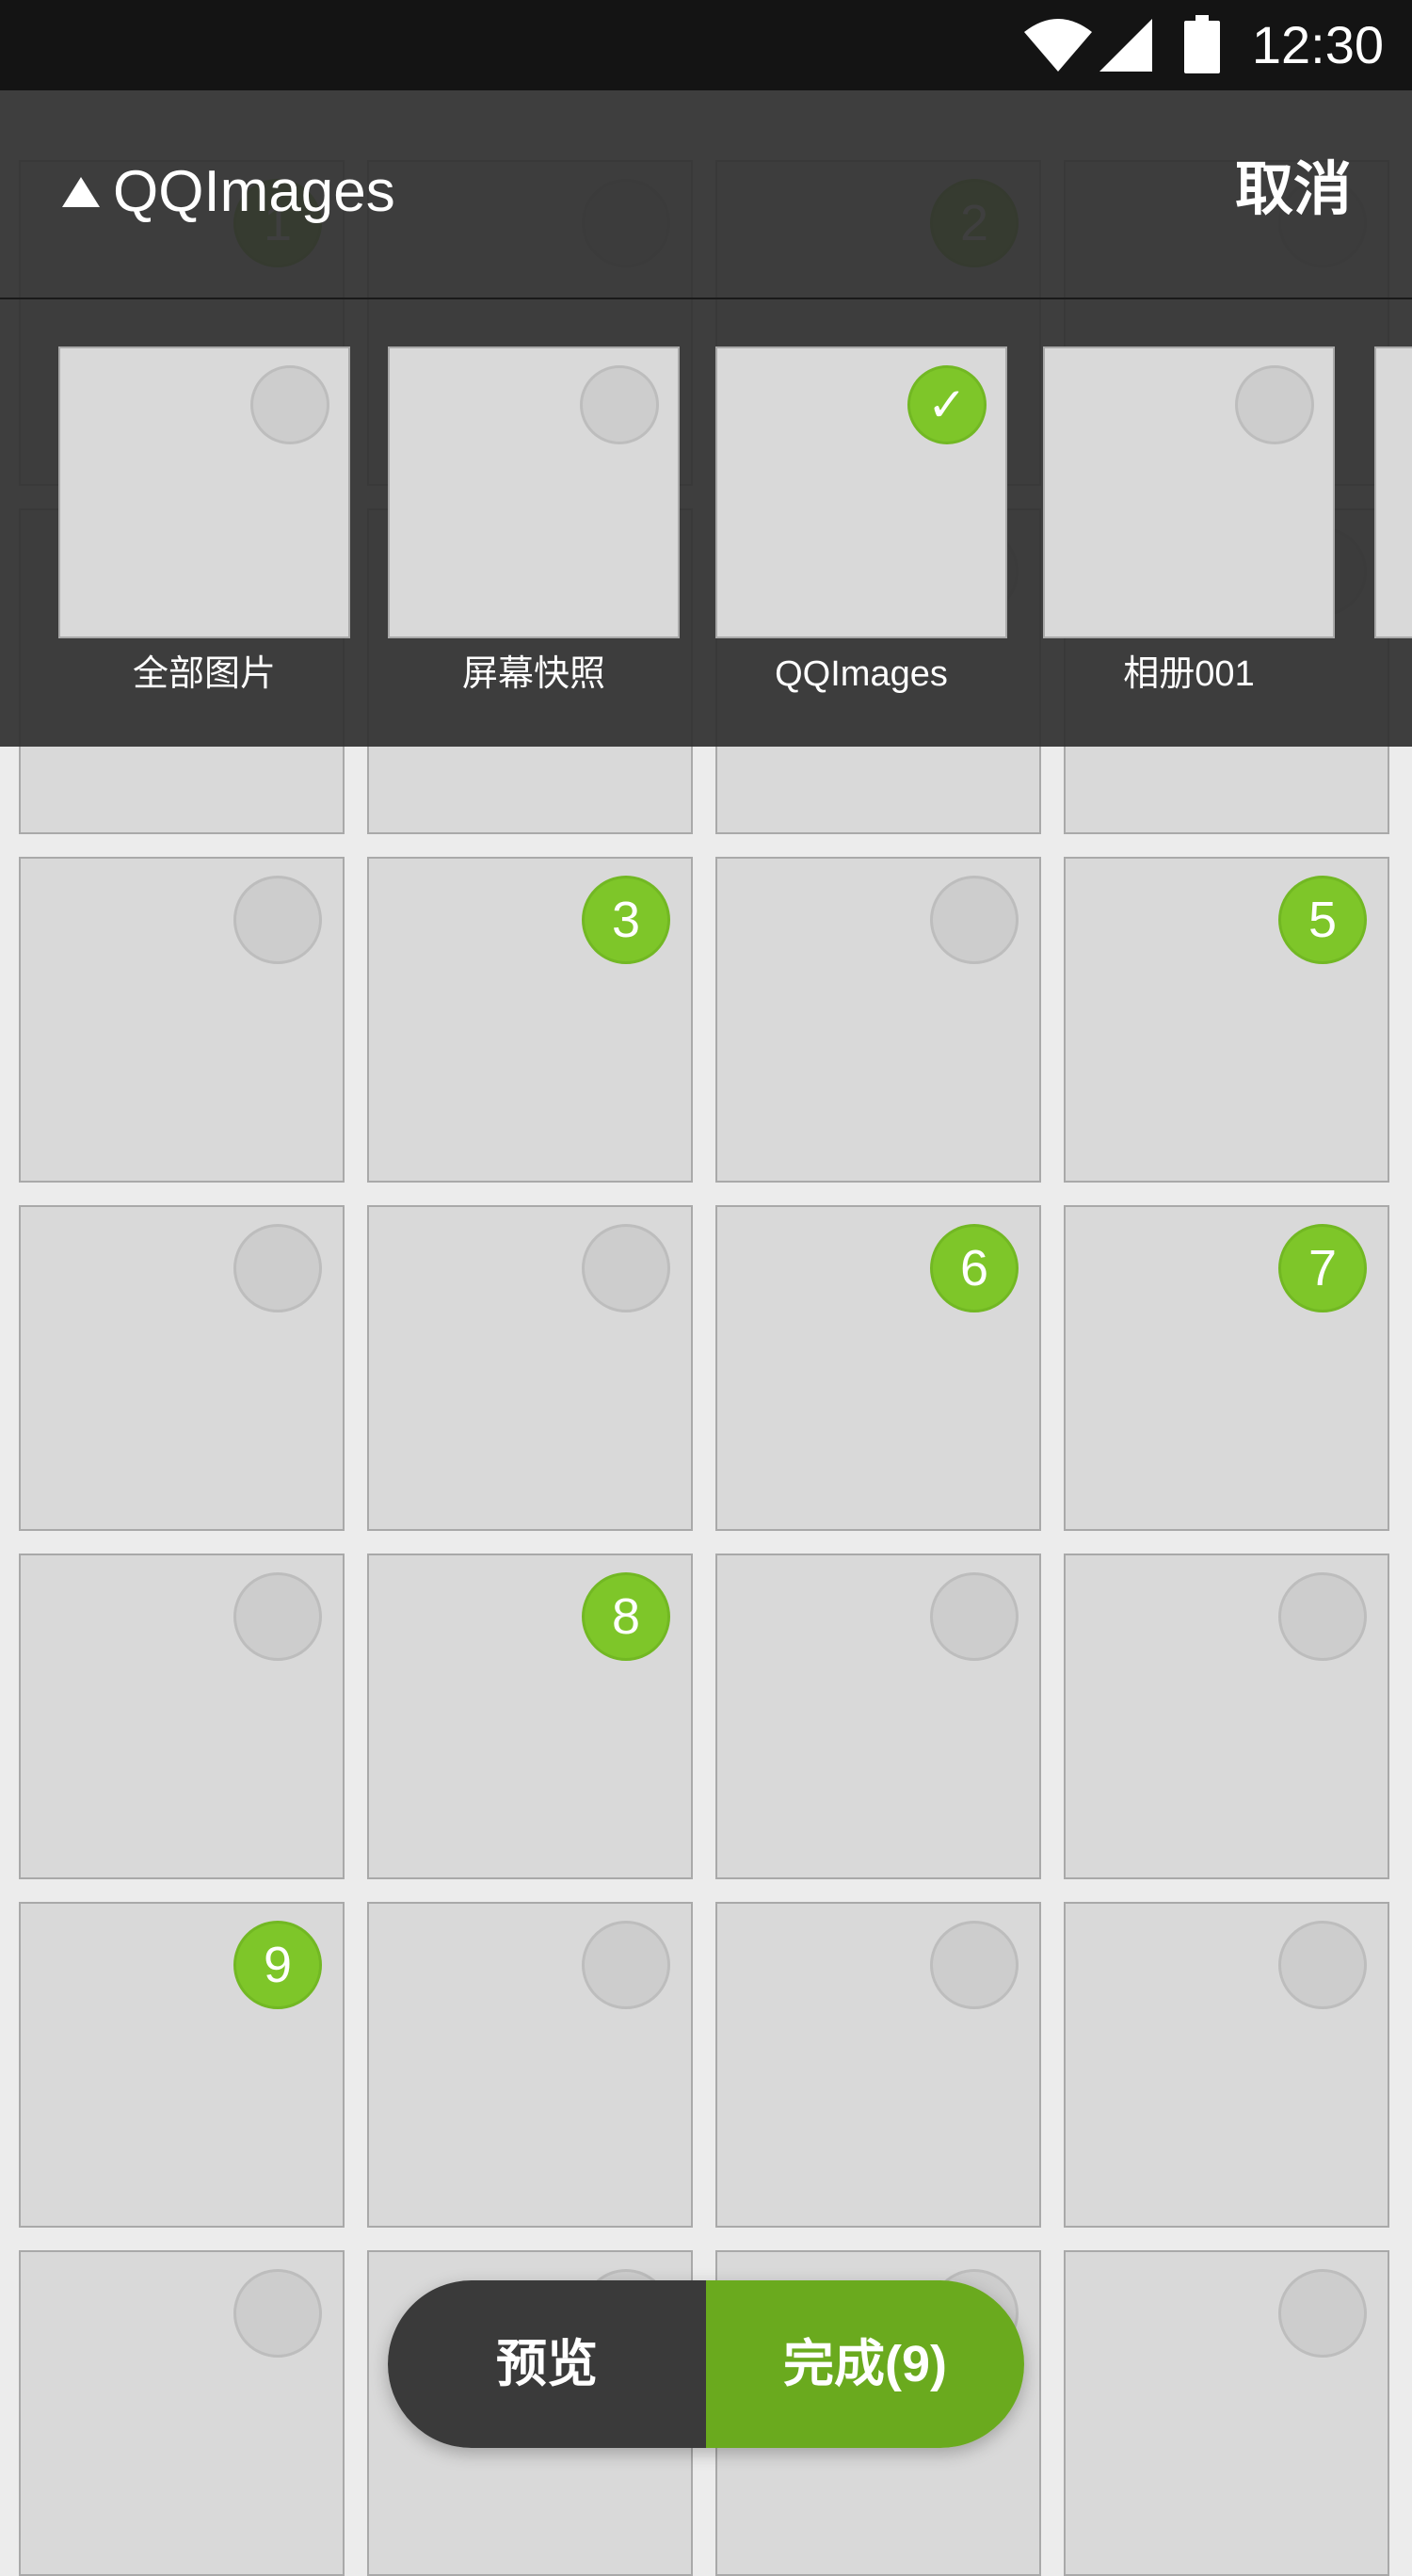 This screenshot has height=2576, width=1412. Describe the element at coordinates (975, 1268) in the screenshot. I see `selection-number-badge: 6` at that location.